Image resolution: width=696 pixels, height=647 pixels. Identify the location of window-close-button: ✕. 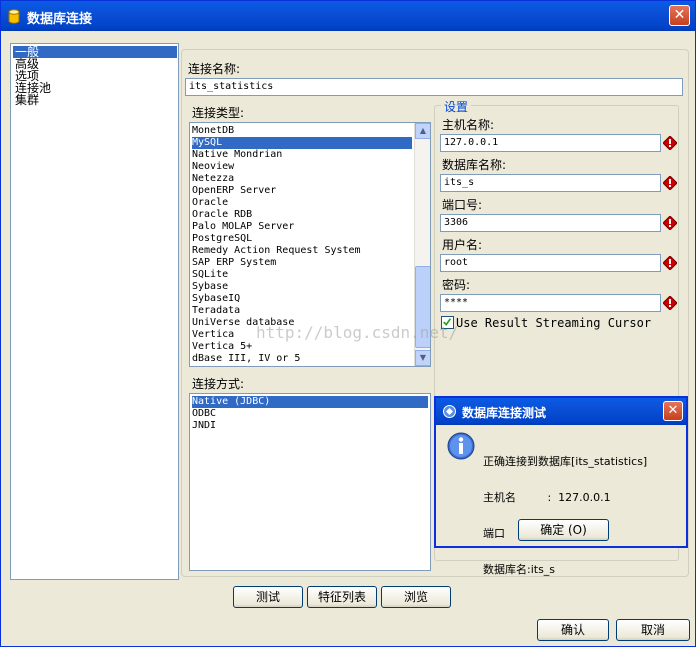
(679, 15).